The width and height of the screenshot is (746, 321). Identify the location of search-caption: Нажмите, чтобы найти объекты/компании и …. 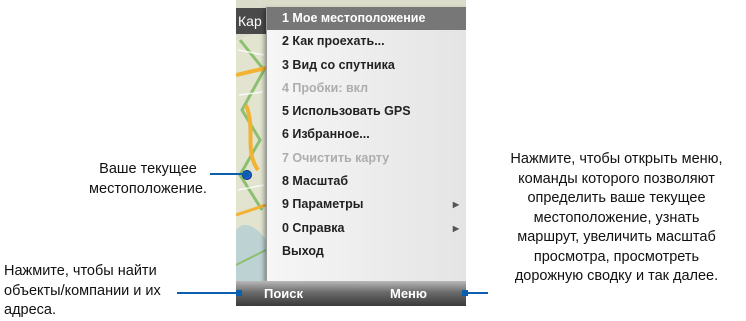
(82, 291).